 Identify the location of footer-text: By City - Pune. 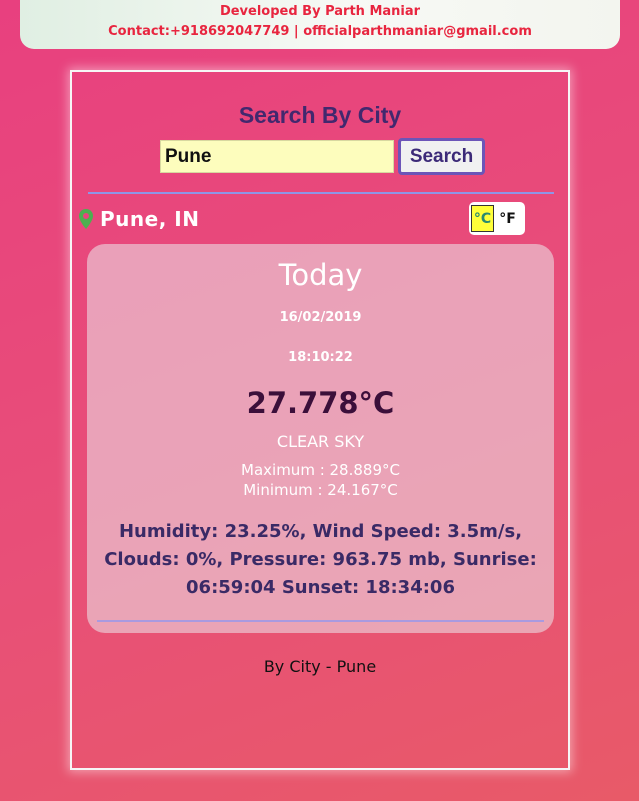
(320, 666).